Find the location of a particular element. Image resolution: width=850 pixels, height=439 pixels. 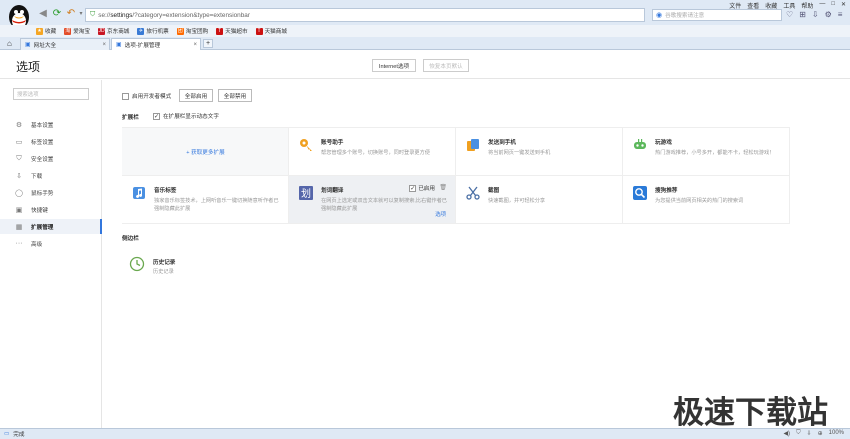

menu-tools: 工具 is located at coordinates (789, 5).